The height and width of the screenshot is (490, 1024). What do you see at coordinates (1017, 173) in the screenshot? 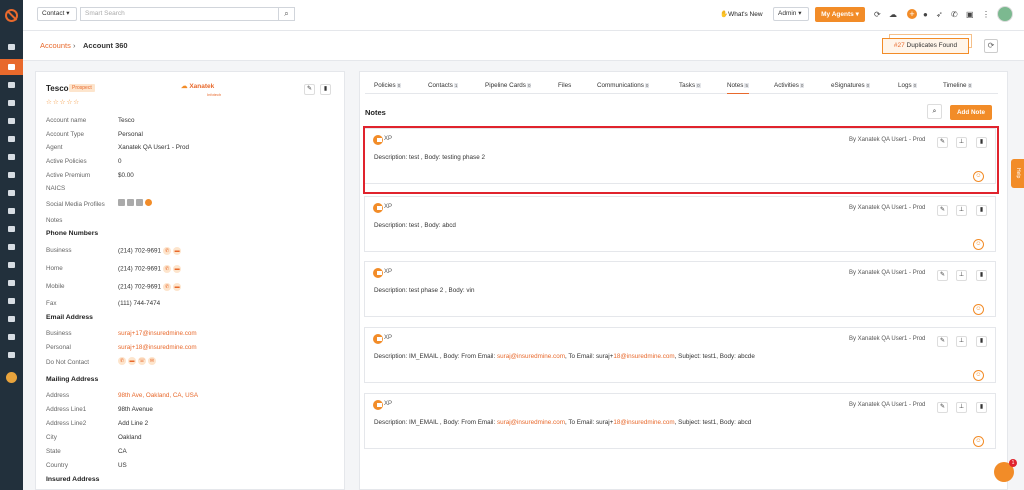
I see `help-tab: Help` at bounding box center [1017, 173].